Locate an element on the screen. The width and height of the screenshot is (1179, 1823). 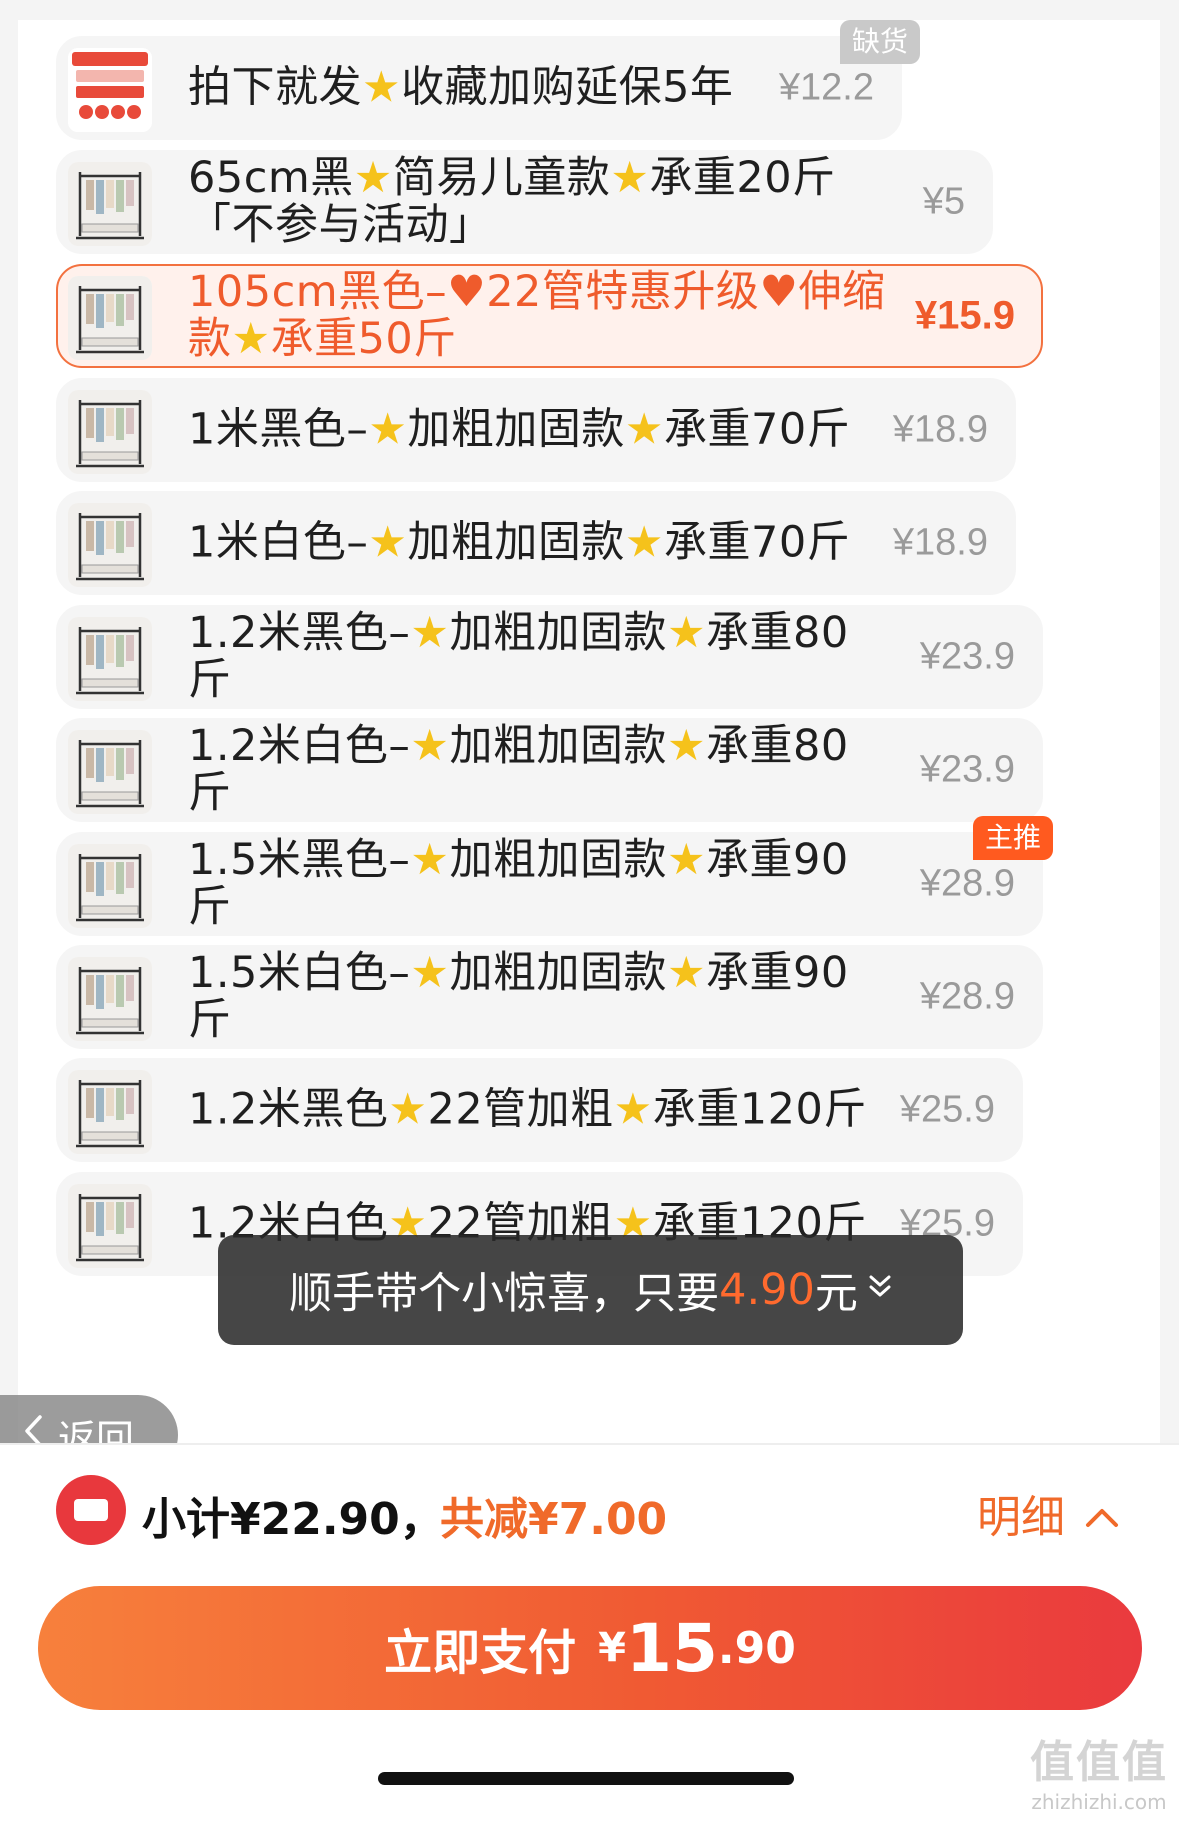
toast-unit: 元 is located at coordinates (836, 1294).